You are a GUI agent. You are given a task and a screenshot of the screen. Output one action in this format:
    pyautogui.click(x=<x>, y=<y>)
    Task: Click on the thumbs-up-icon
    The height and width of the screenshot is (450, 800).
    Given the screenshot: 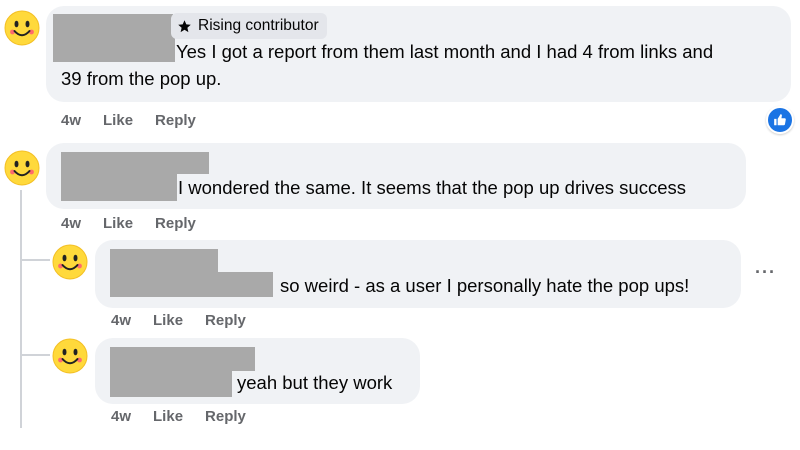 What is the action you would take?
    pyautogui.click(x=780, y=120)
    